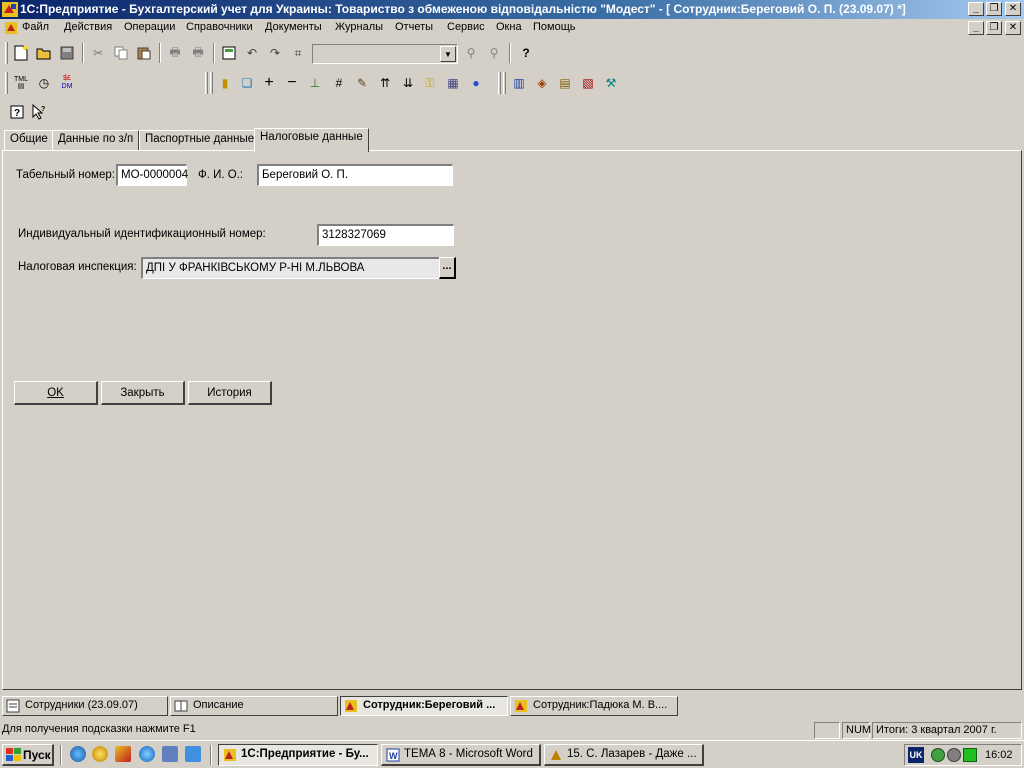  Describe the element at coordinates (385, 83) in the screenshot. I see `sort-asc-icon: ⇈` at that location.